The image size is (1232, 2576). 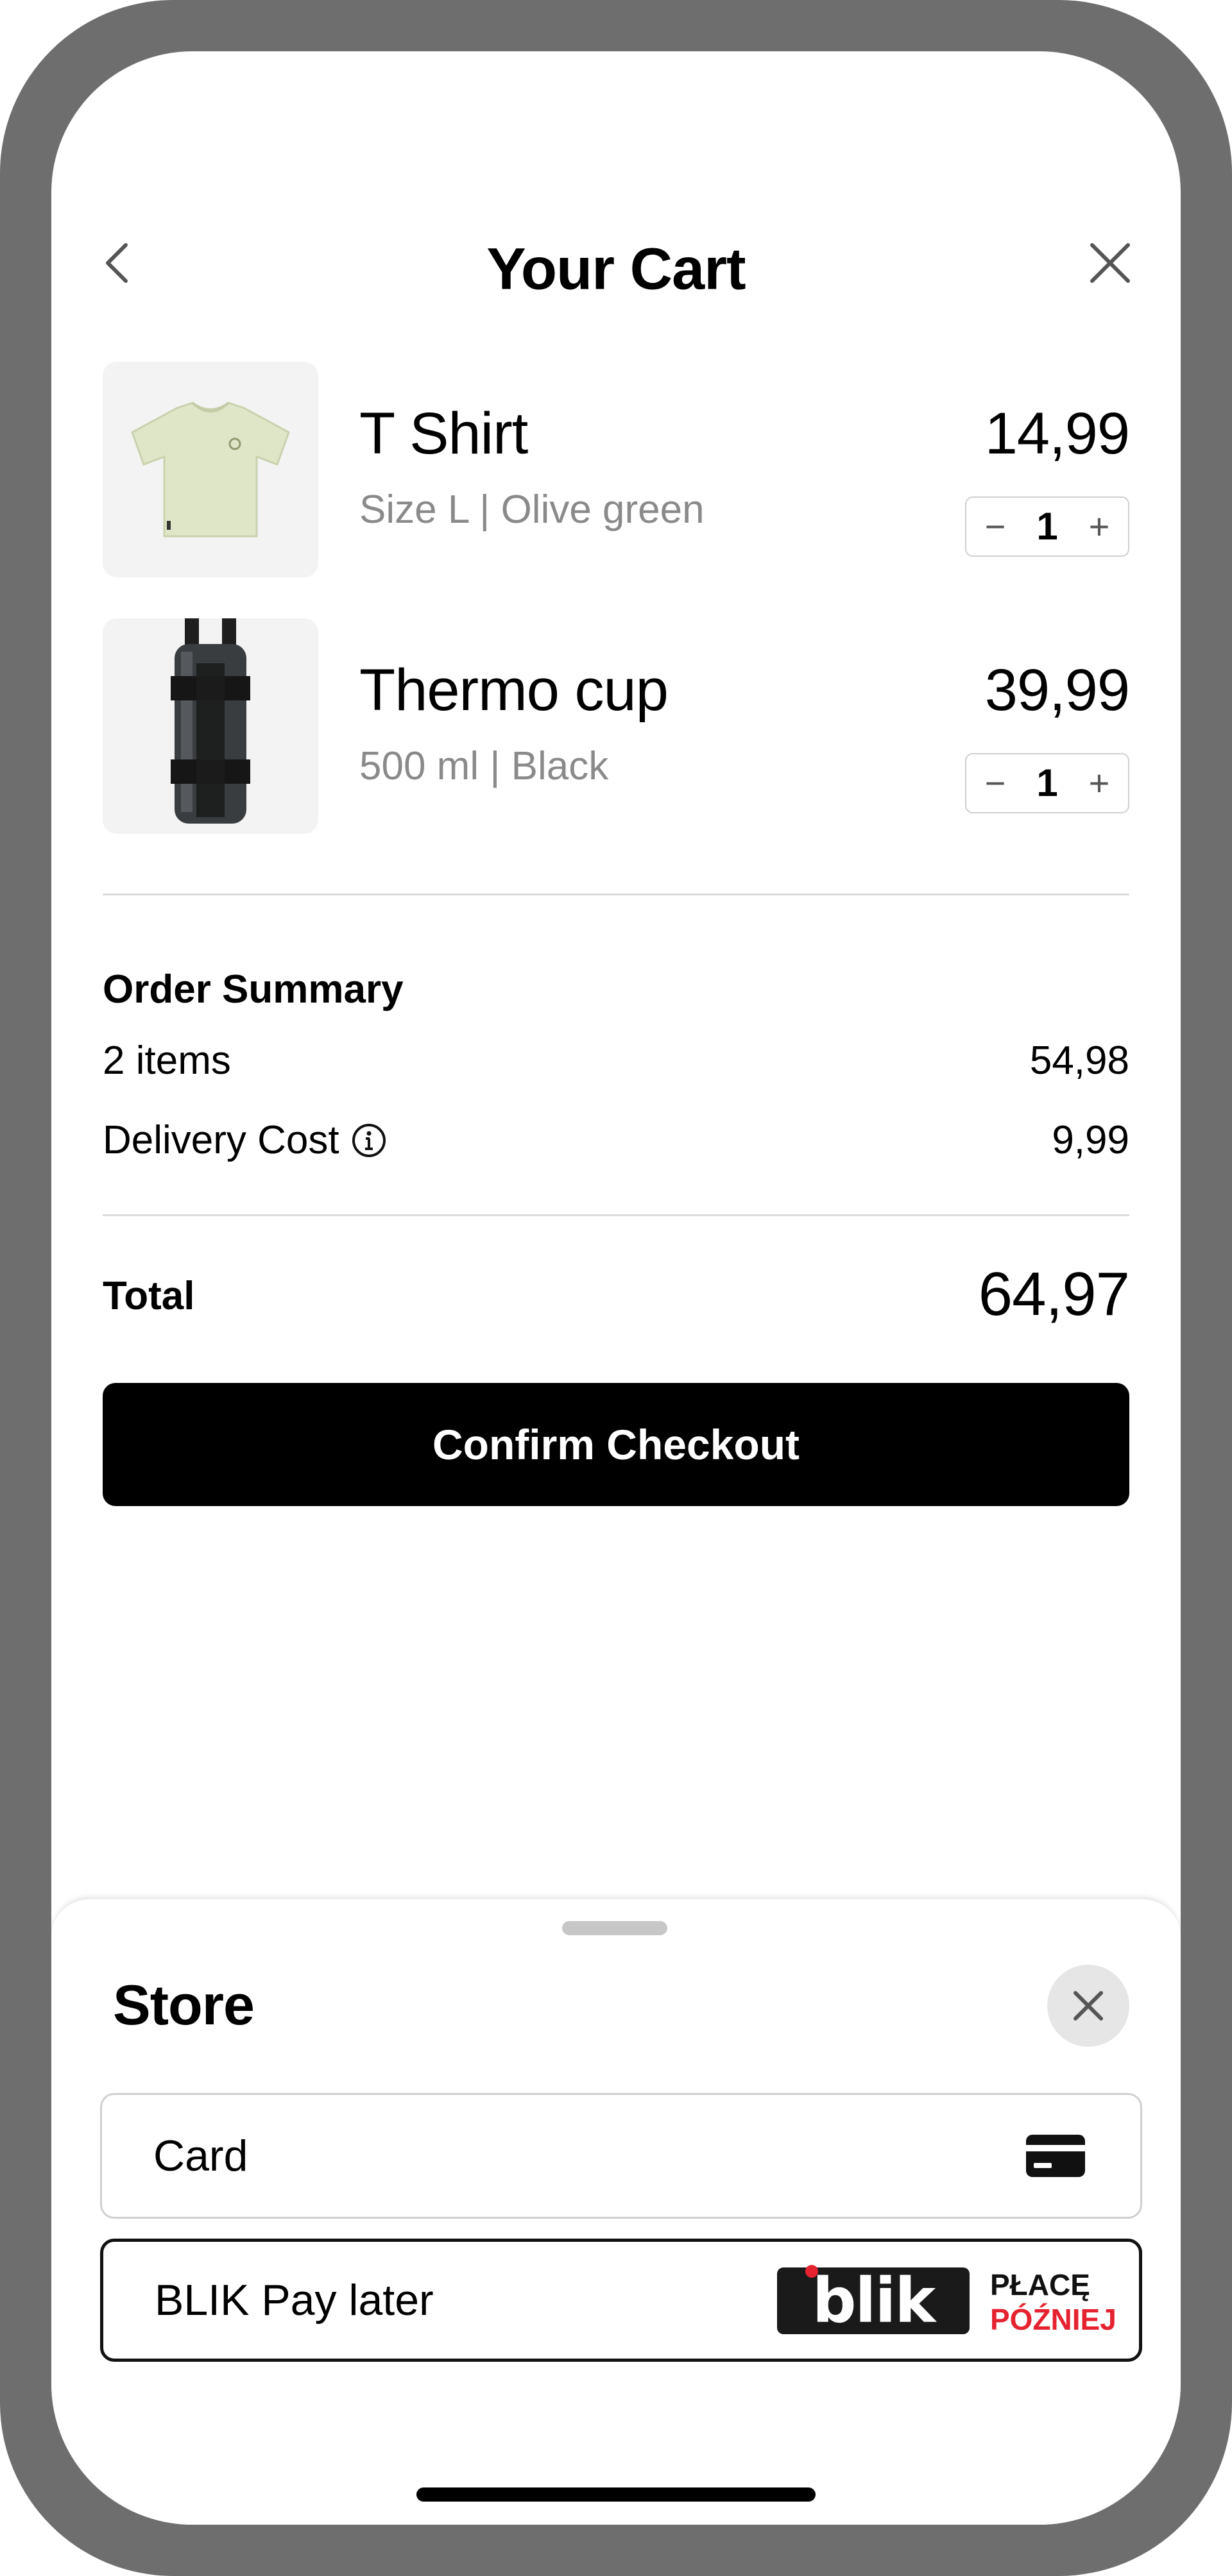 I want to click on page-title: Your Cart, so click(x=616, y=269).